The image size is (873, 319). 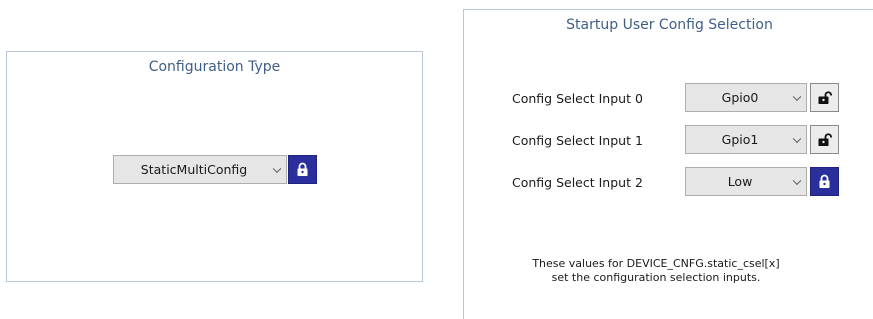 What do you see at coordinates (577, 140) in the screenshot?
I see `config-select-input-1-label: Config Select Input 1` at bounding box center [577, 140].